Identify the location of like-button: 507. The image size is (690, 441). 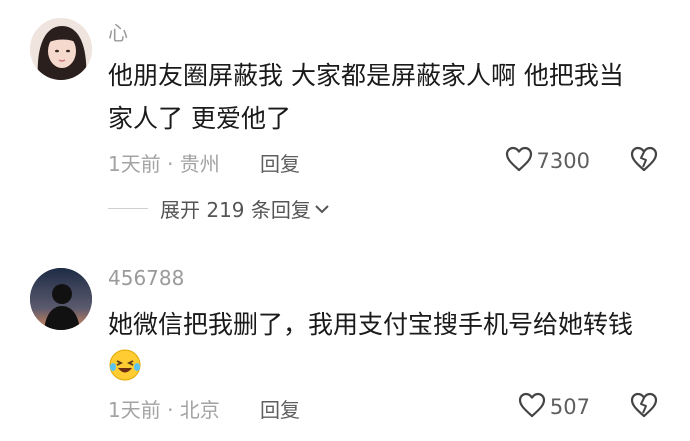
(554, 407).